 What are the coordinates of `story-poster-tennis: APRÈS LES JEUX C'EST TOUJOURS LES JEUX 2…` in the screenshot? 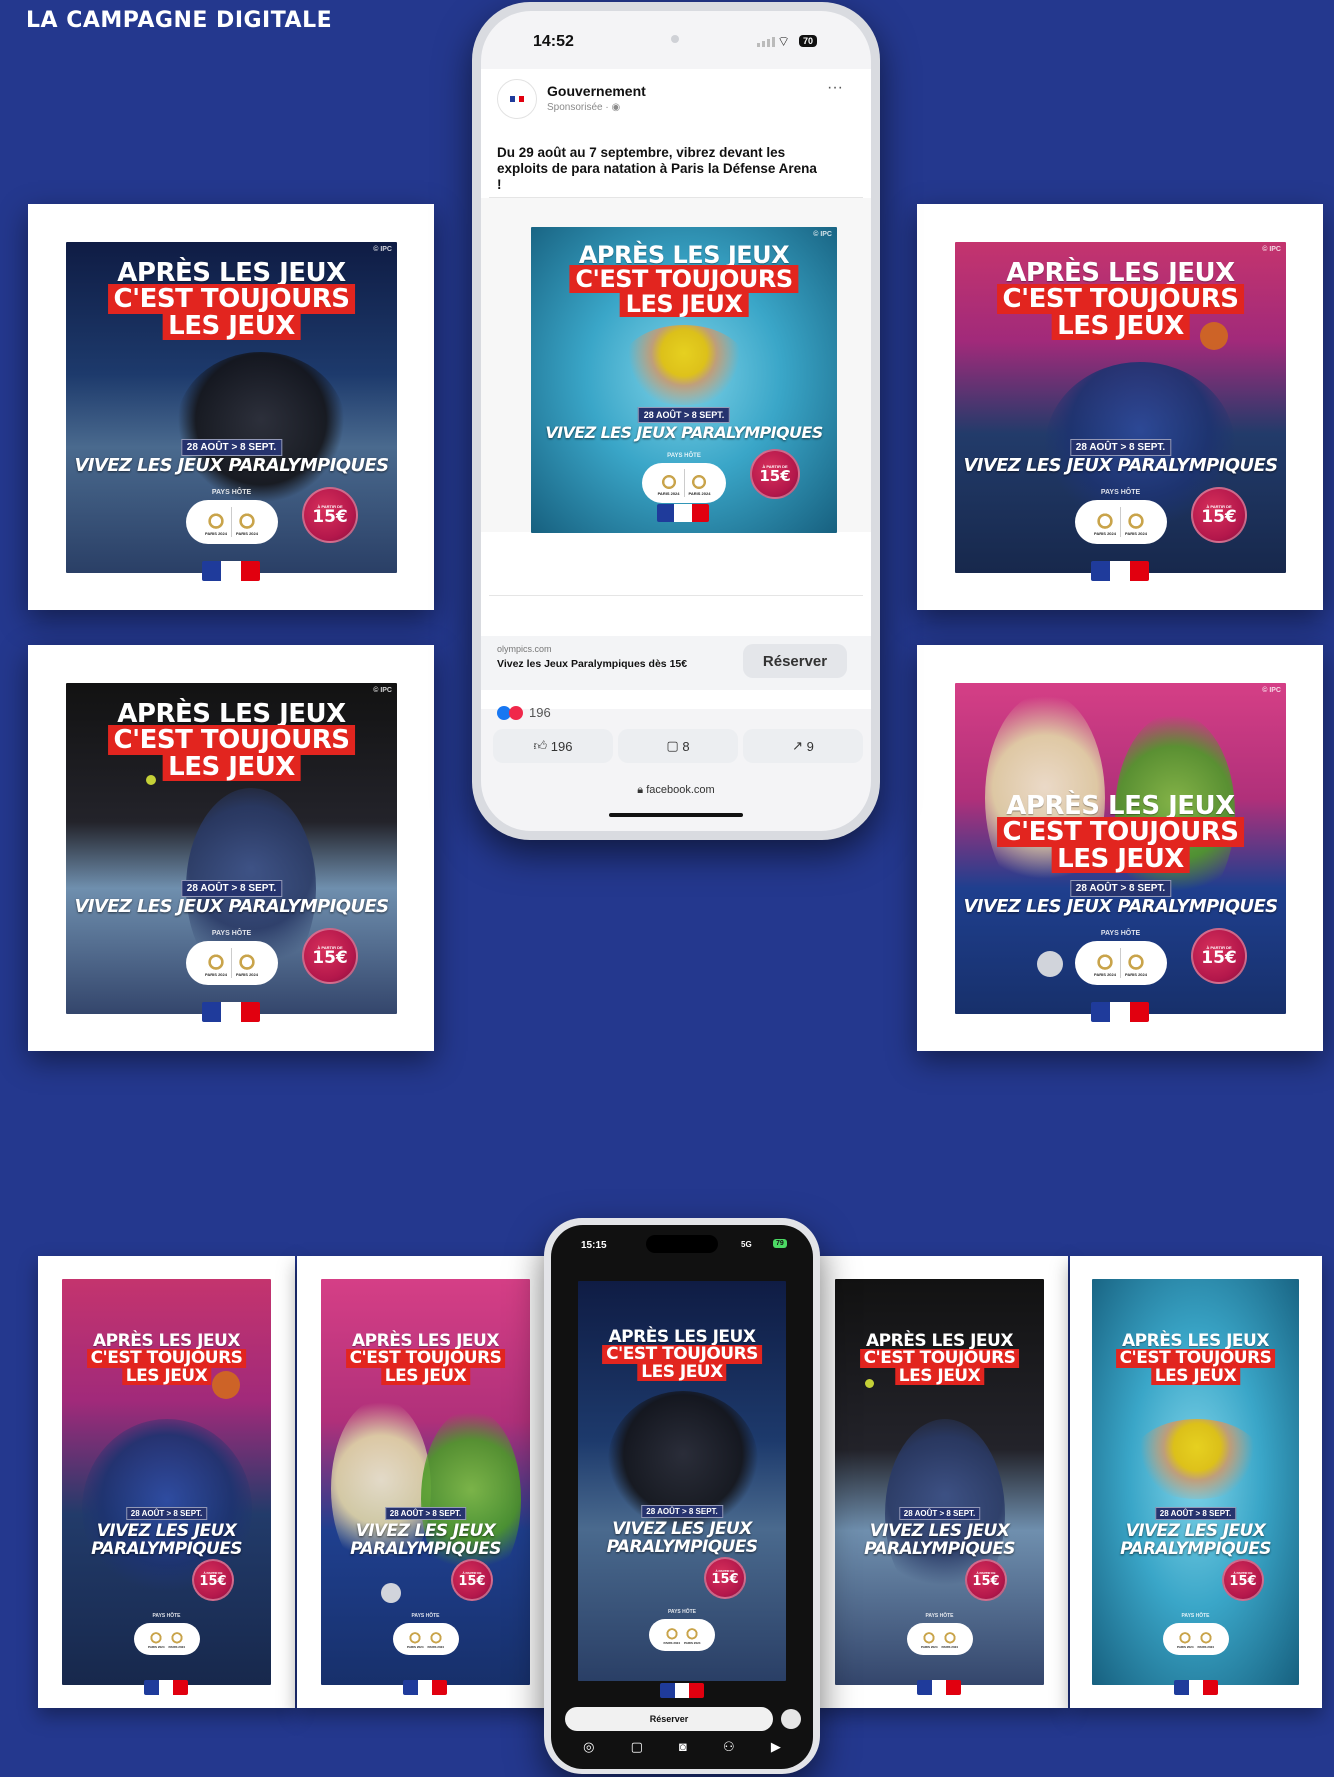 It's located at (939, 1482).